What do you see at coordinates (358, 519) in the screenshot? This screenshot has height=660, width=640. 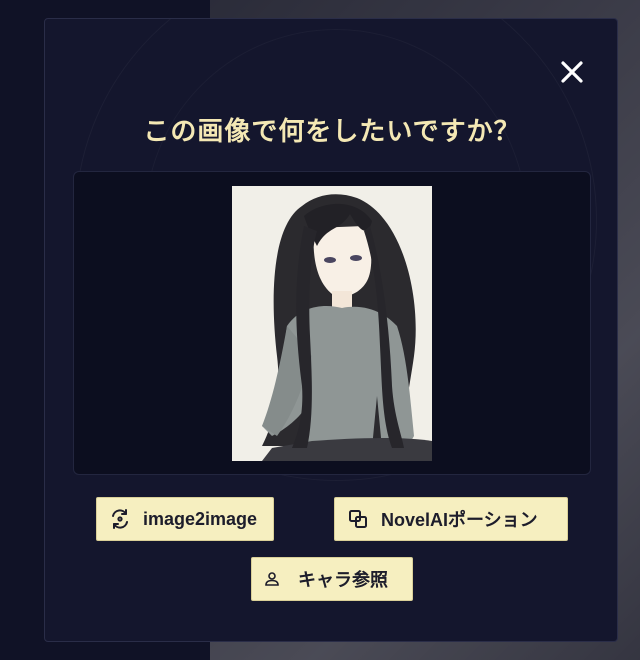 I see `copy-layers-icon` at bounding box center [358, 519].